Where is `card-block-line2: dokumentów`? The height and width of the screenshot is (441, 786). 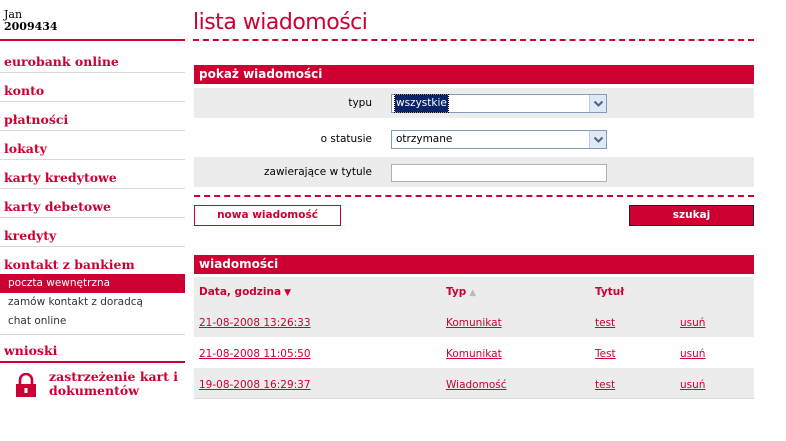 card-block-line2: dokumentów is located at coordinates (94, 390).